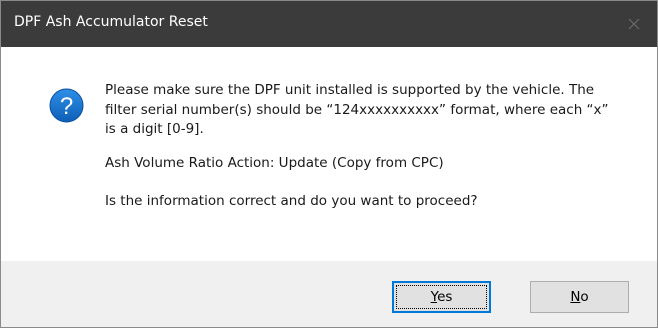  I want to click on close-button, so click(634, 24).